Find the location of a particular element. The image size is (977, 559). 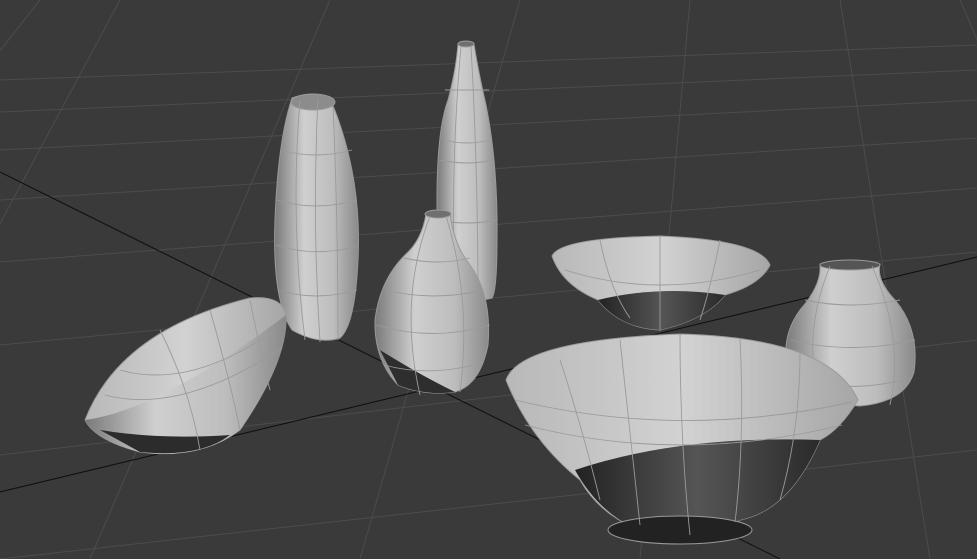

object-large-bowl is located at coordinates (682, 439).